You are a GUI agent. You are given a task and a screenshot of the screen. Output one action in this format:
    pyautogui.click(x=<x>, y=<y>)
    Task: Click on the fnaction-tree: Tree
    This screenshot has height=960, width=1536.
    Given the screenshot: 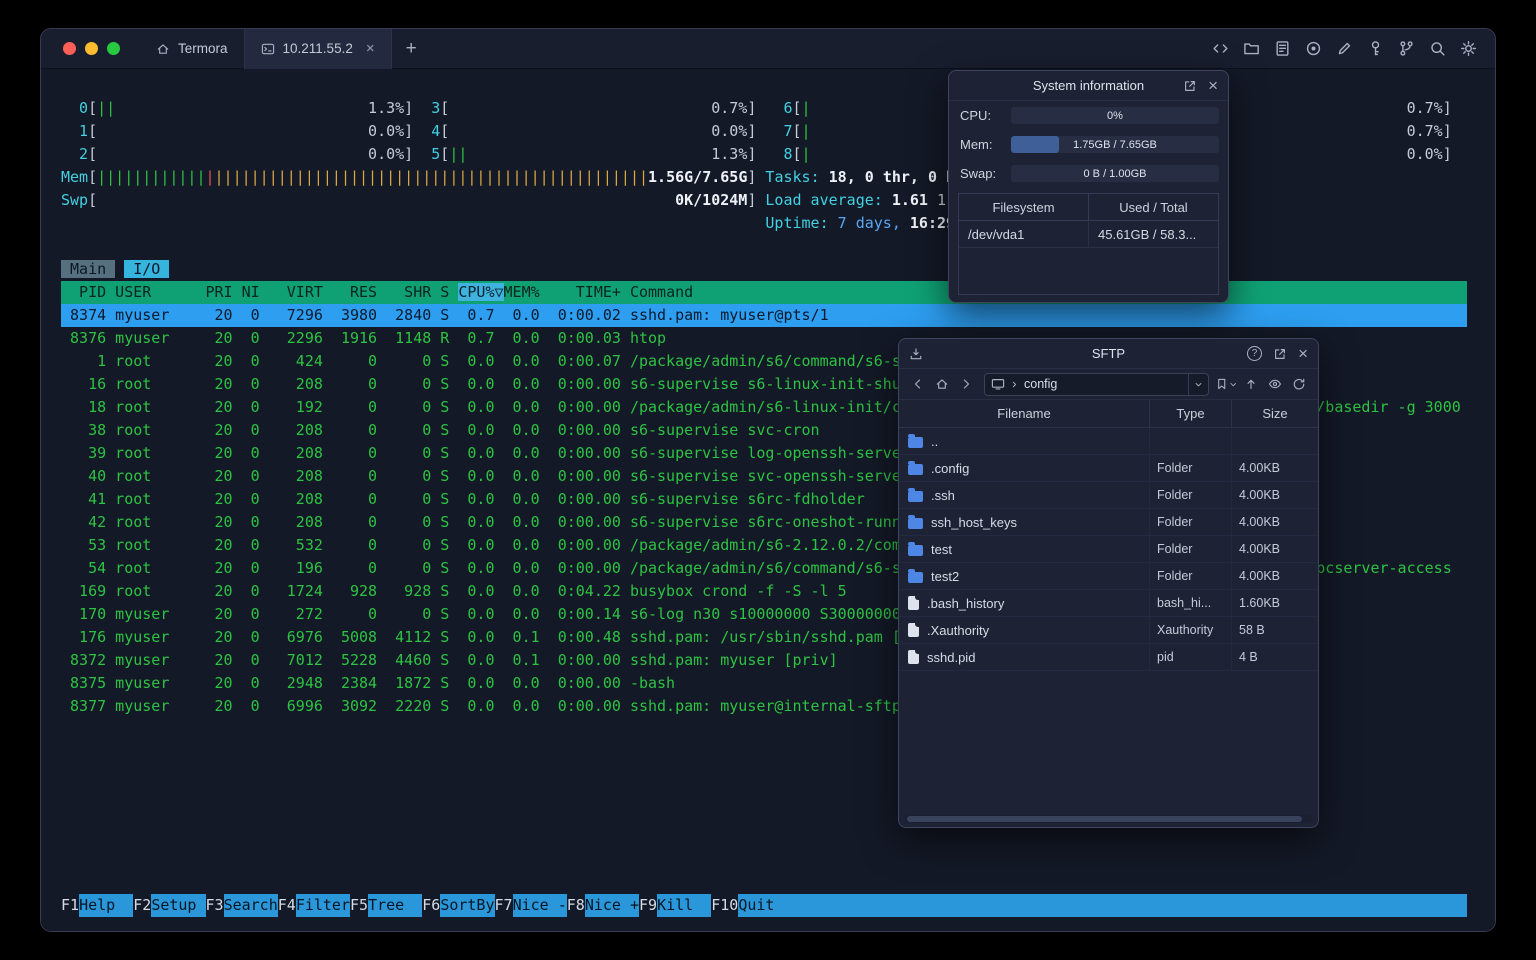 What is the action you would take?
    pyautogui.click(x=395, y=905)
    